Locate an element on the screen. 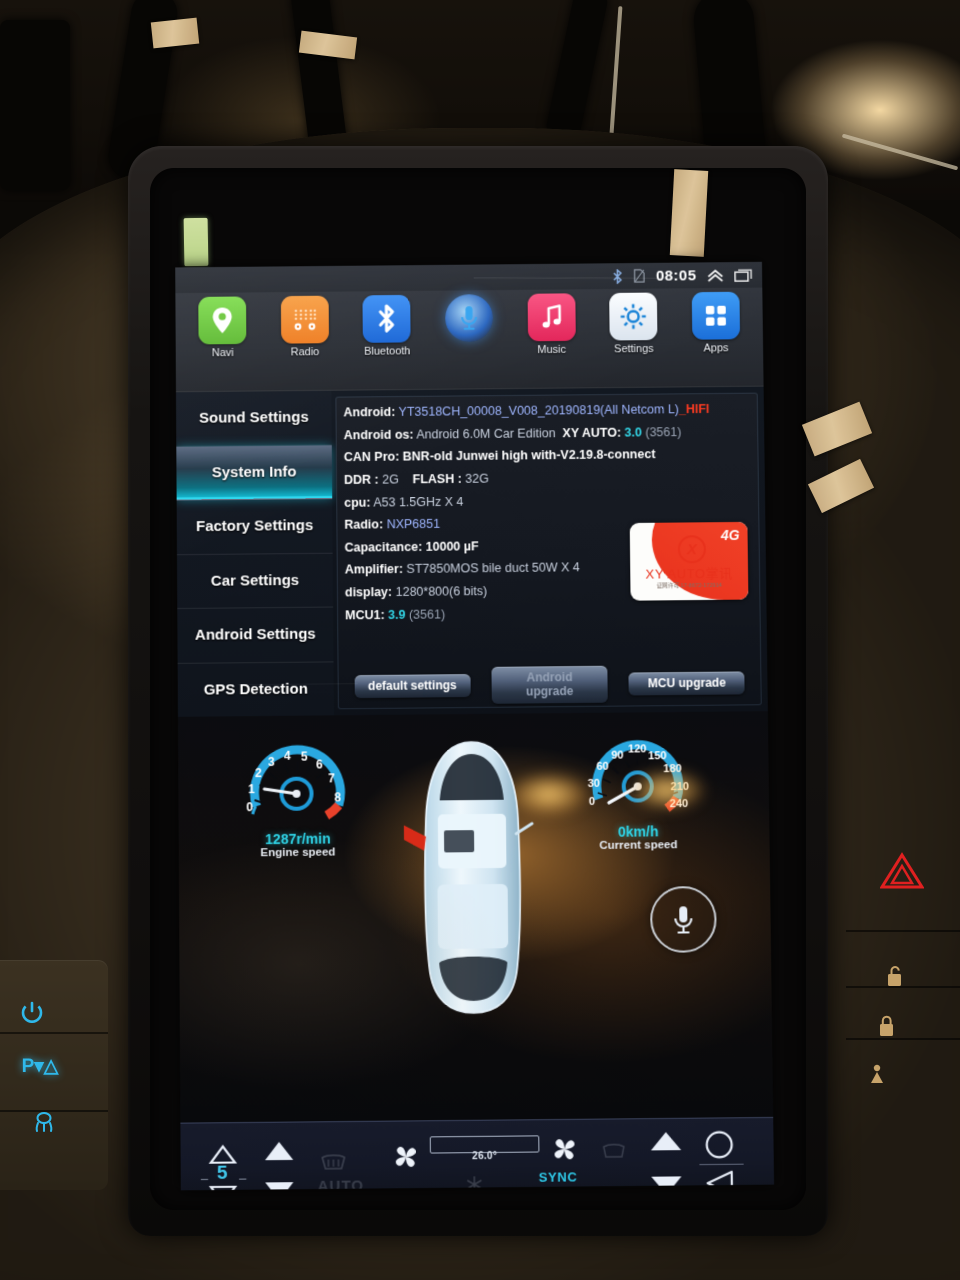 The height and width of the screenshot is (1280, 960). fan-up-button is located at coordinates (279, 1154).